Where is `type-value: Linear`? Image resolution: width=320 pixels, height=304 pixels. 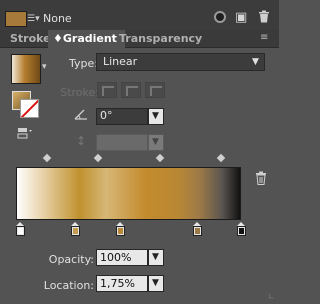
type-value: Linear is located at coordinates (120, 61).